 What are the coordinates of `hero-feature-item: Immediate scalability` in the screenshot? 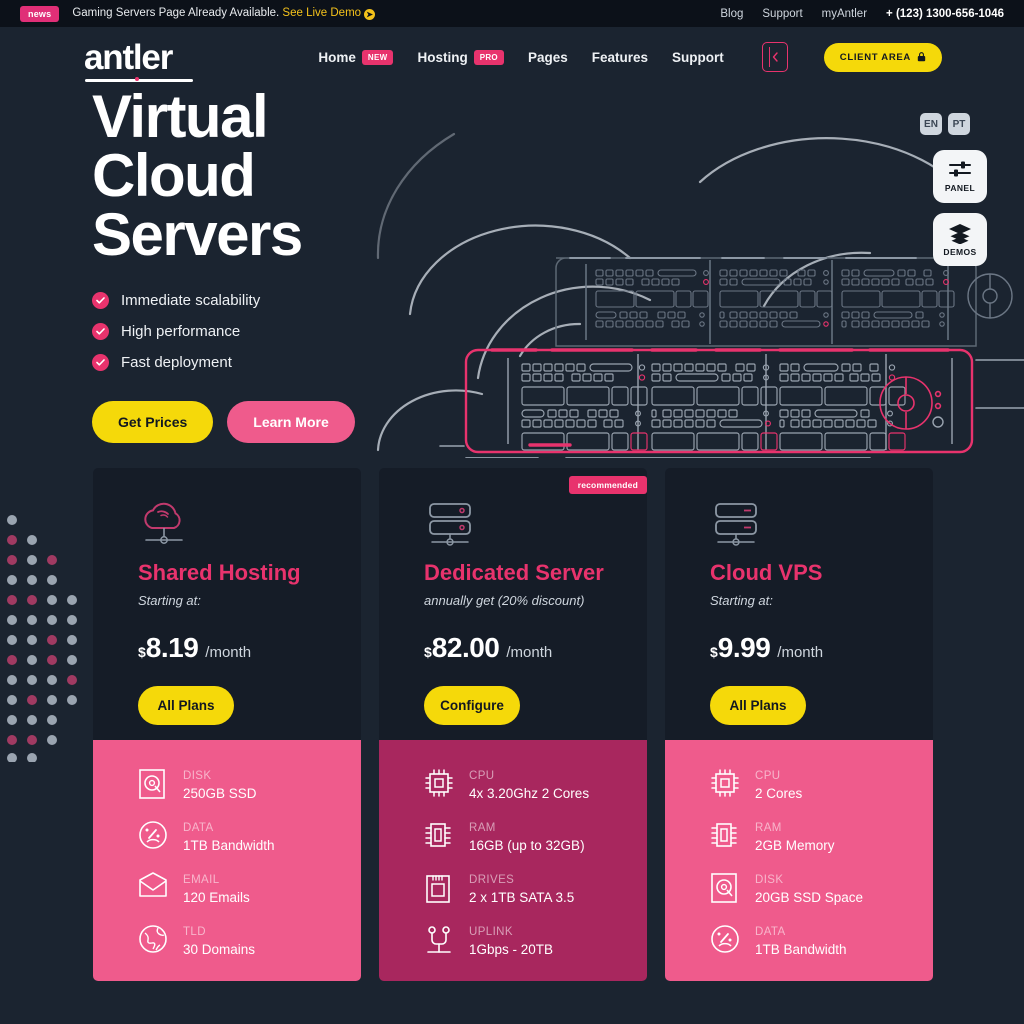 It's located at (262, 301).